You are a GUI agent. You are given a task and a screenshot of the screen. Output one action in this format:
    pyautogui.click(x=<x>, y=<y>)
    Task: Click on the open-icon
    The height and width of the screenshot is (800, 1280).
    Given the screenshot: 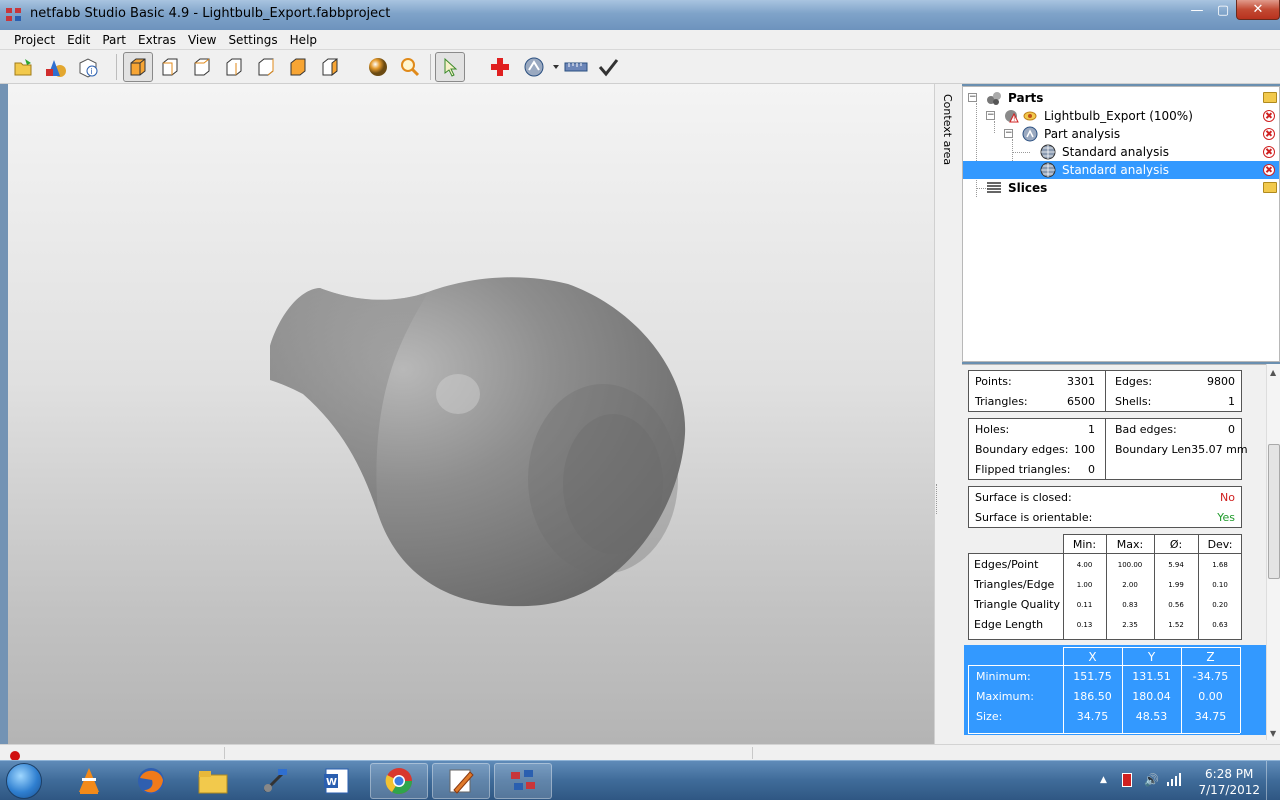 What is the action you would take?
    pyautogui.click(x=24, y=67)
    